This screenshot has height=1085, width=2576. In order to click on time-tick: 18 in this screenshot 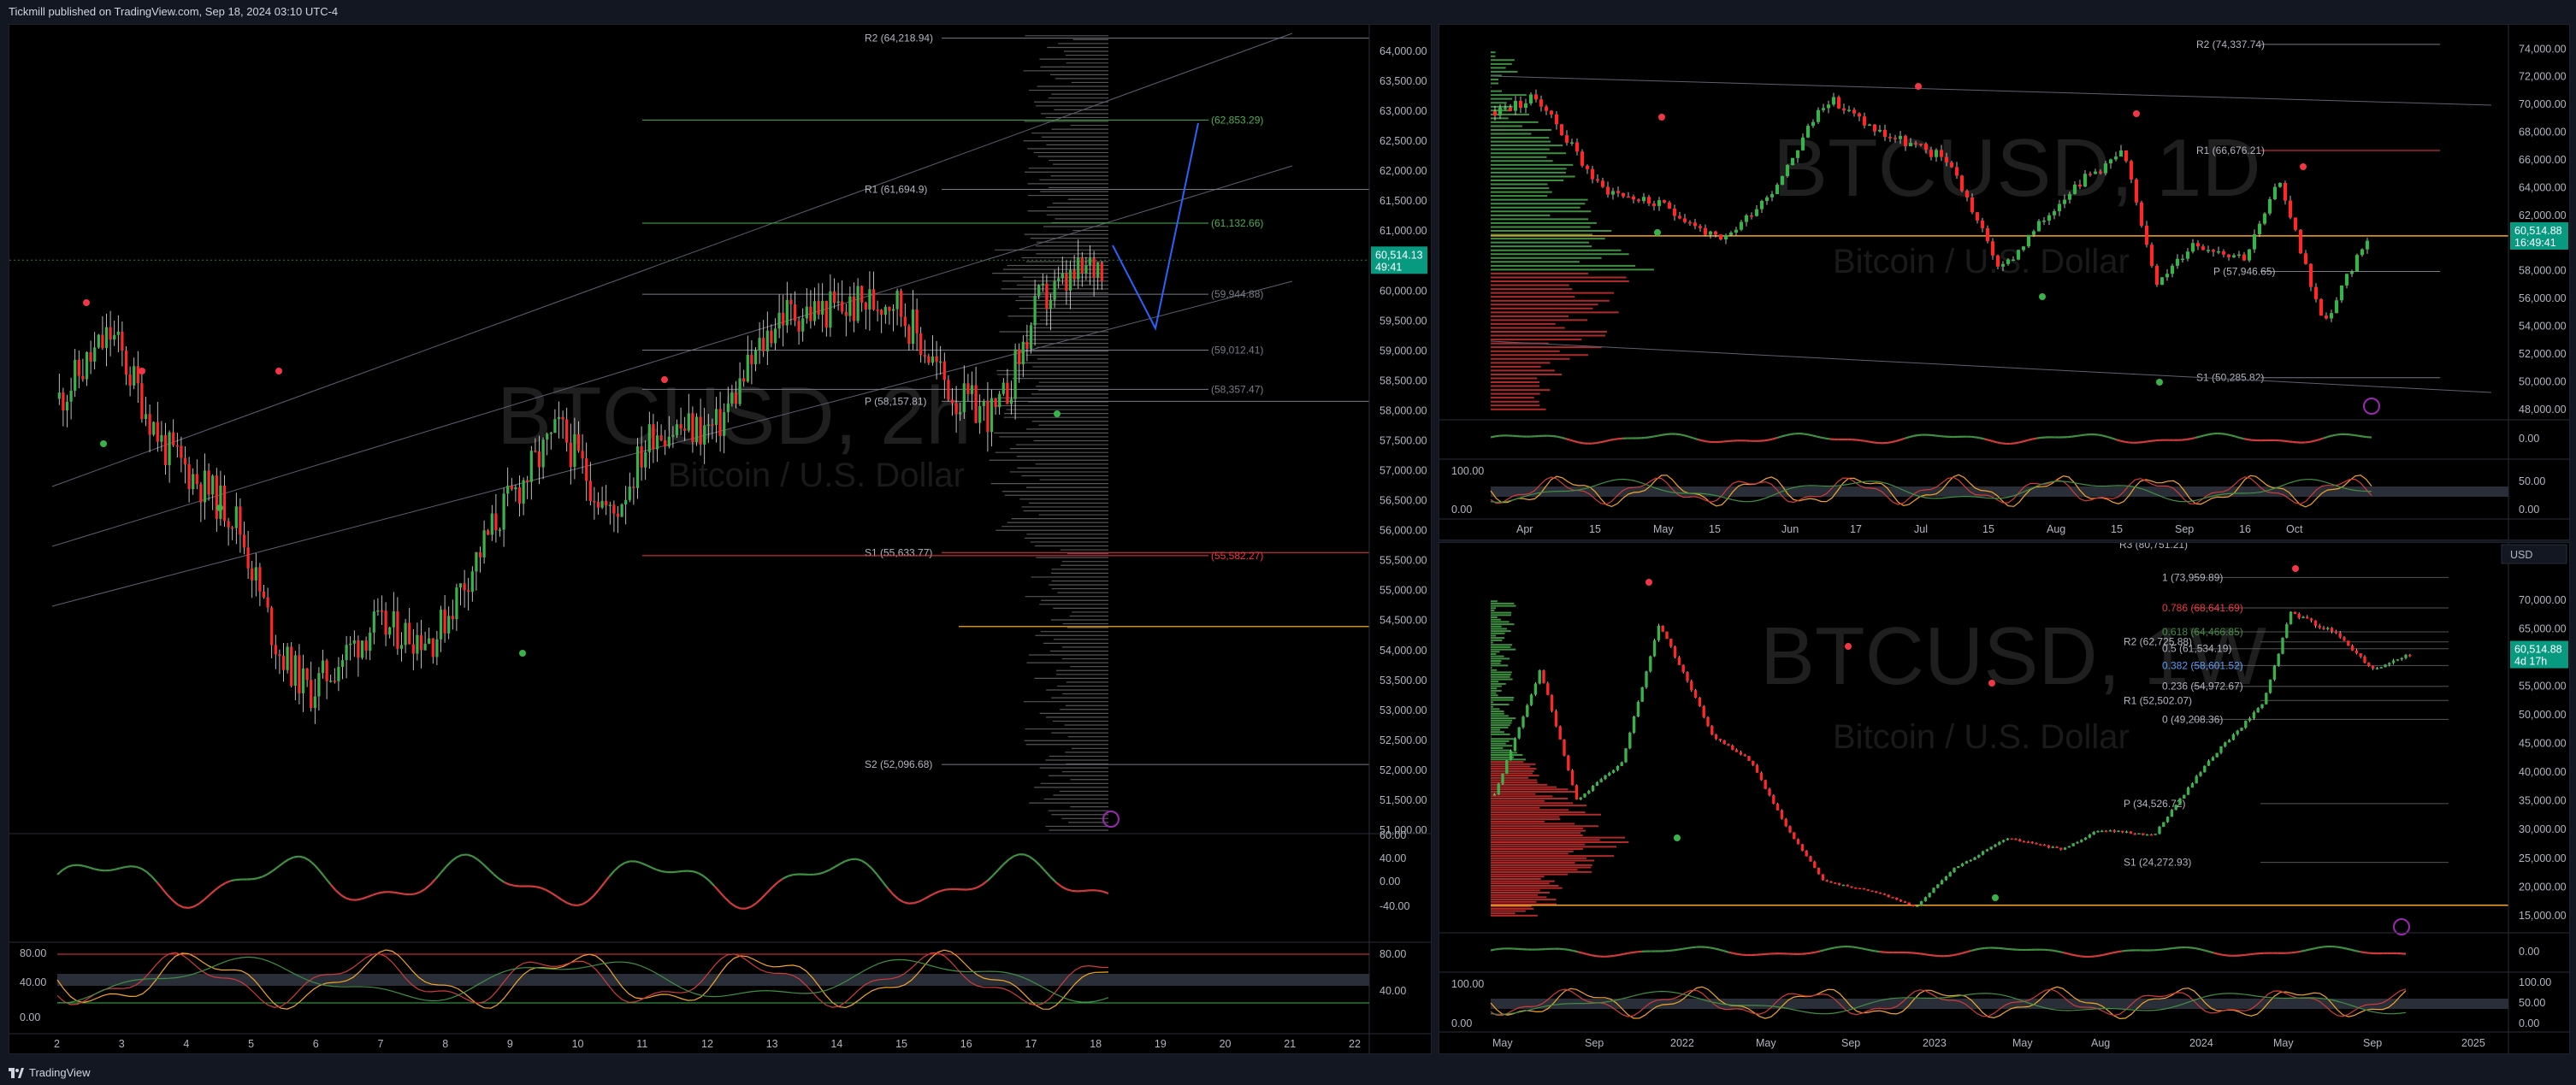, I will do `click(1096, 1044)`.